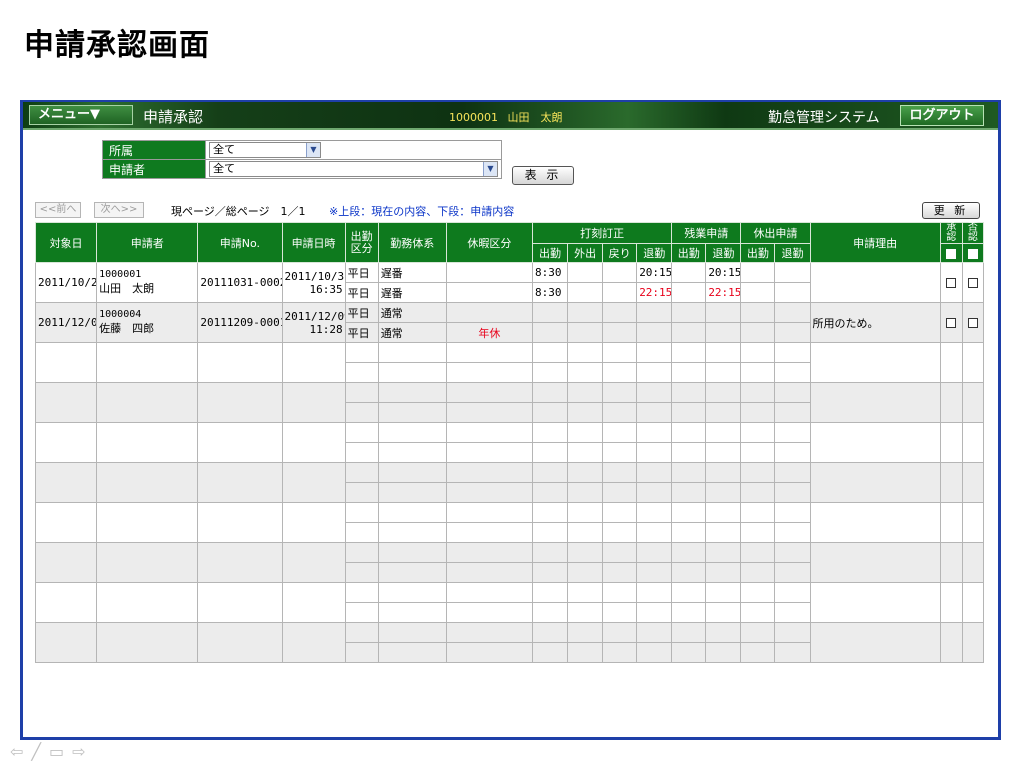 The image size is (1024, 768). What do you see at coordinates (489, 332) in the screenshot?
I see `cell-leave: 年休` at bounding box center [489, 332].